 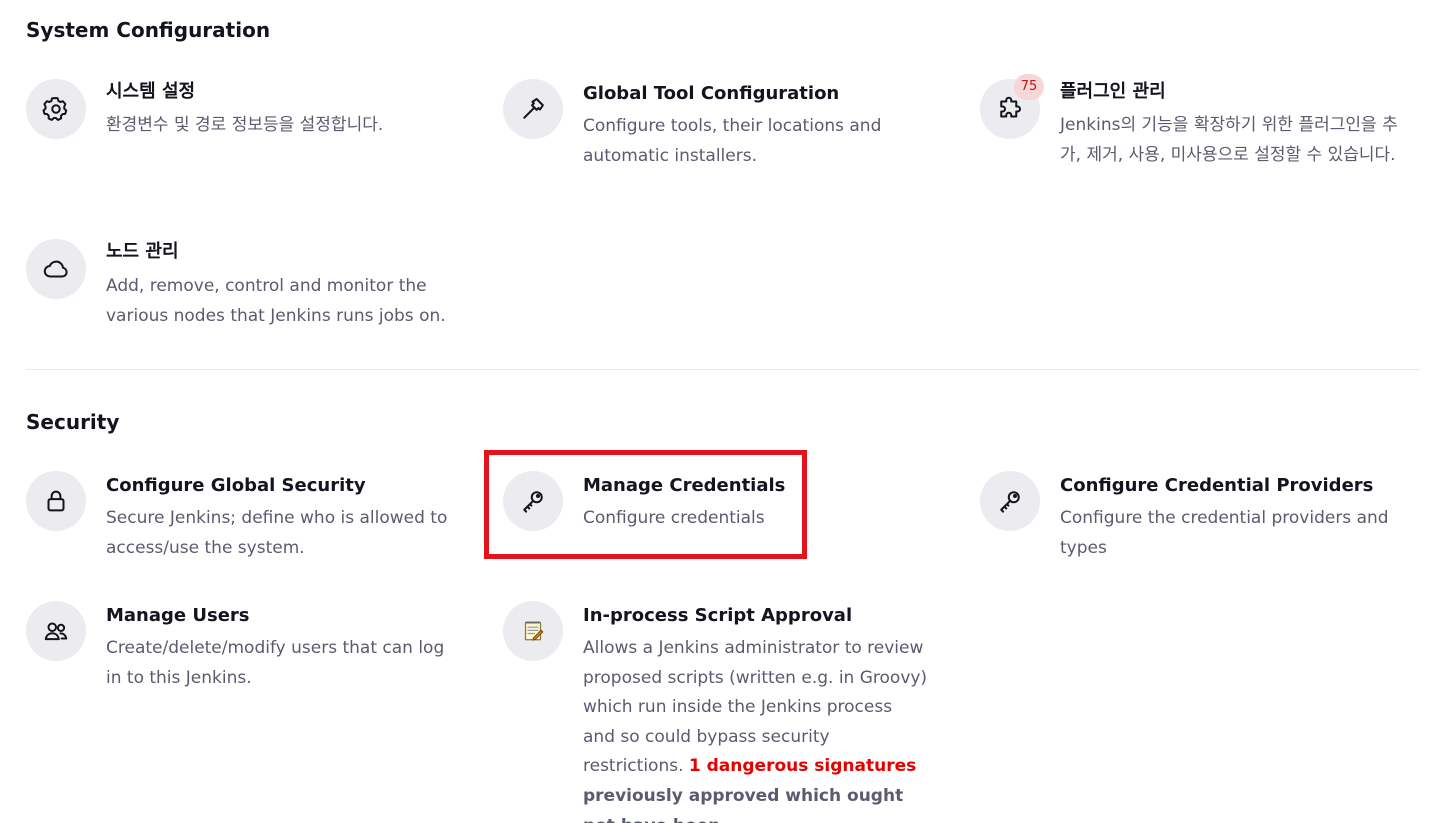 What do you see at coordinates (684, 485) in the screenshot?
I see `card-title: Manage Credentials` at bounding box center [684, 485].